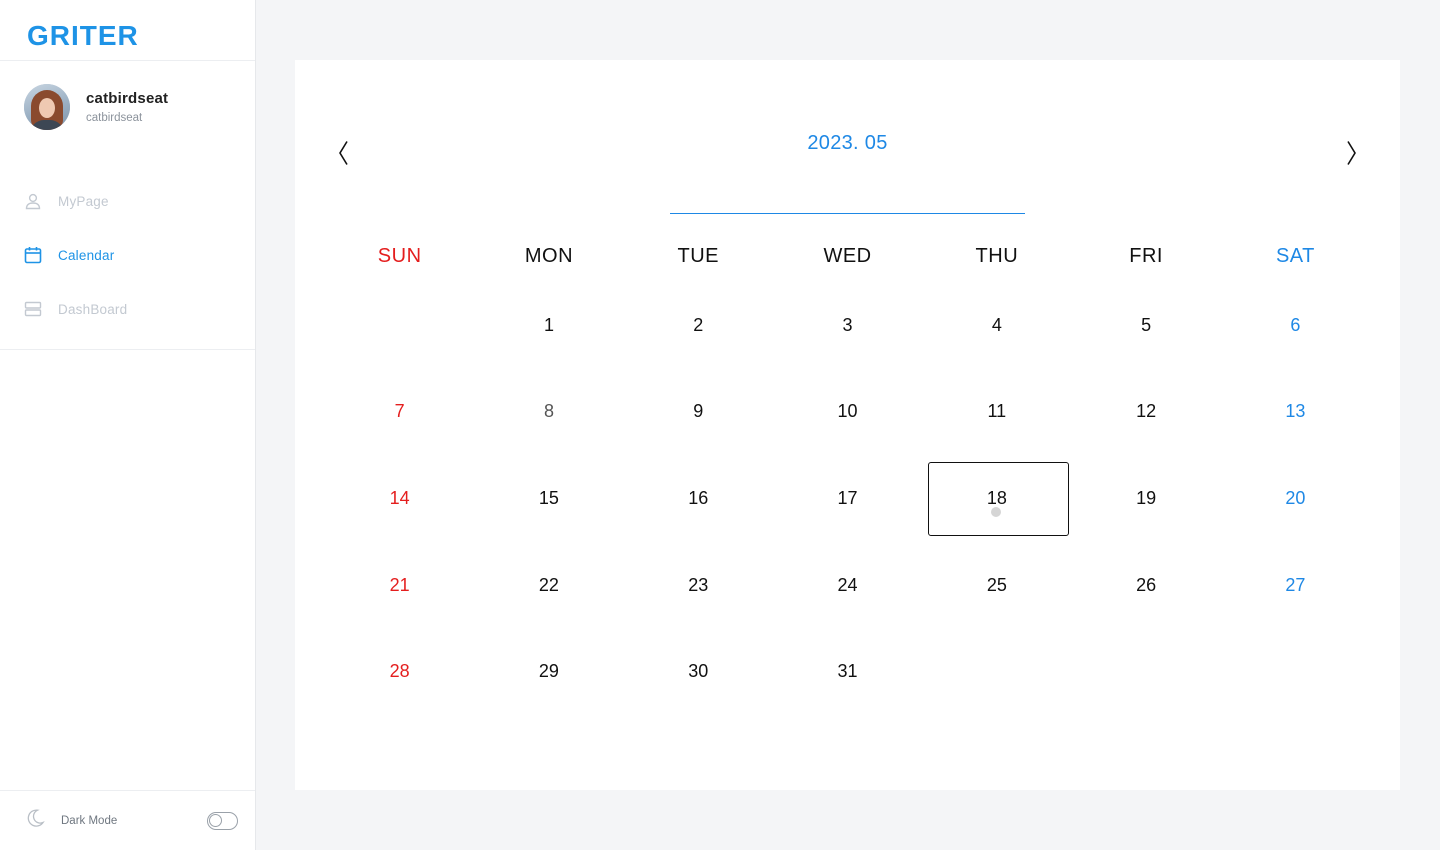 The width and height of the screenshot is (1440, 850). What do you see at coordinates (548, 671) in the screenshot?
I see `day-cell: 29` at bounding box center [548, 671].